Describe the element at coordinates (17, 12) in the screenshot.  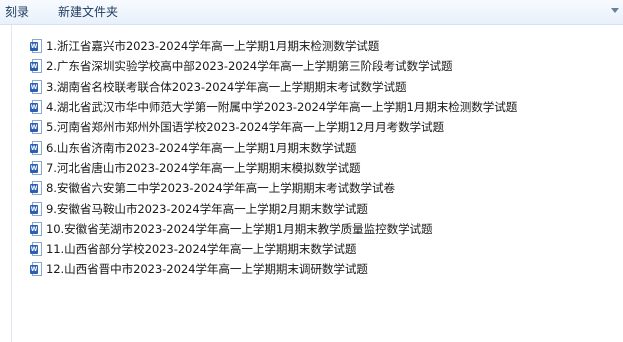
I see `burn-button: 刻录` at that location.